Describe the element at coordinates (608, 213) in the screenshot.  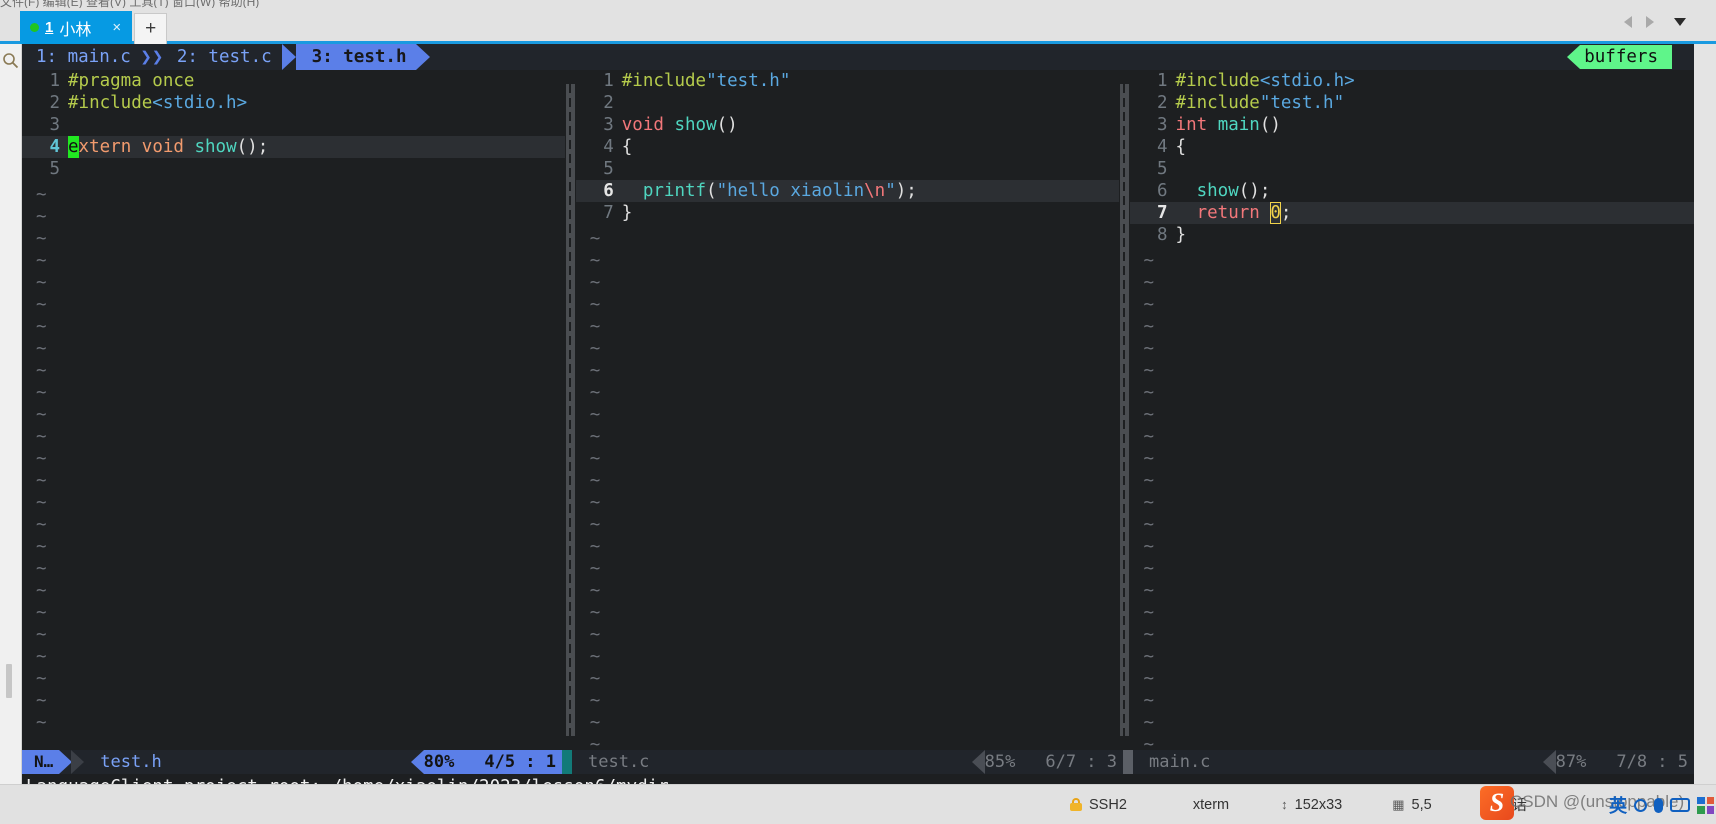
I see `line-number: 7` at that location.